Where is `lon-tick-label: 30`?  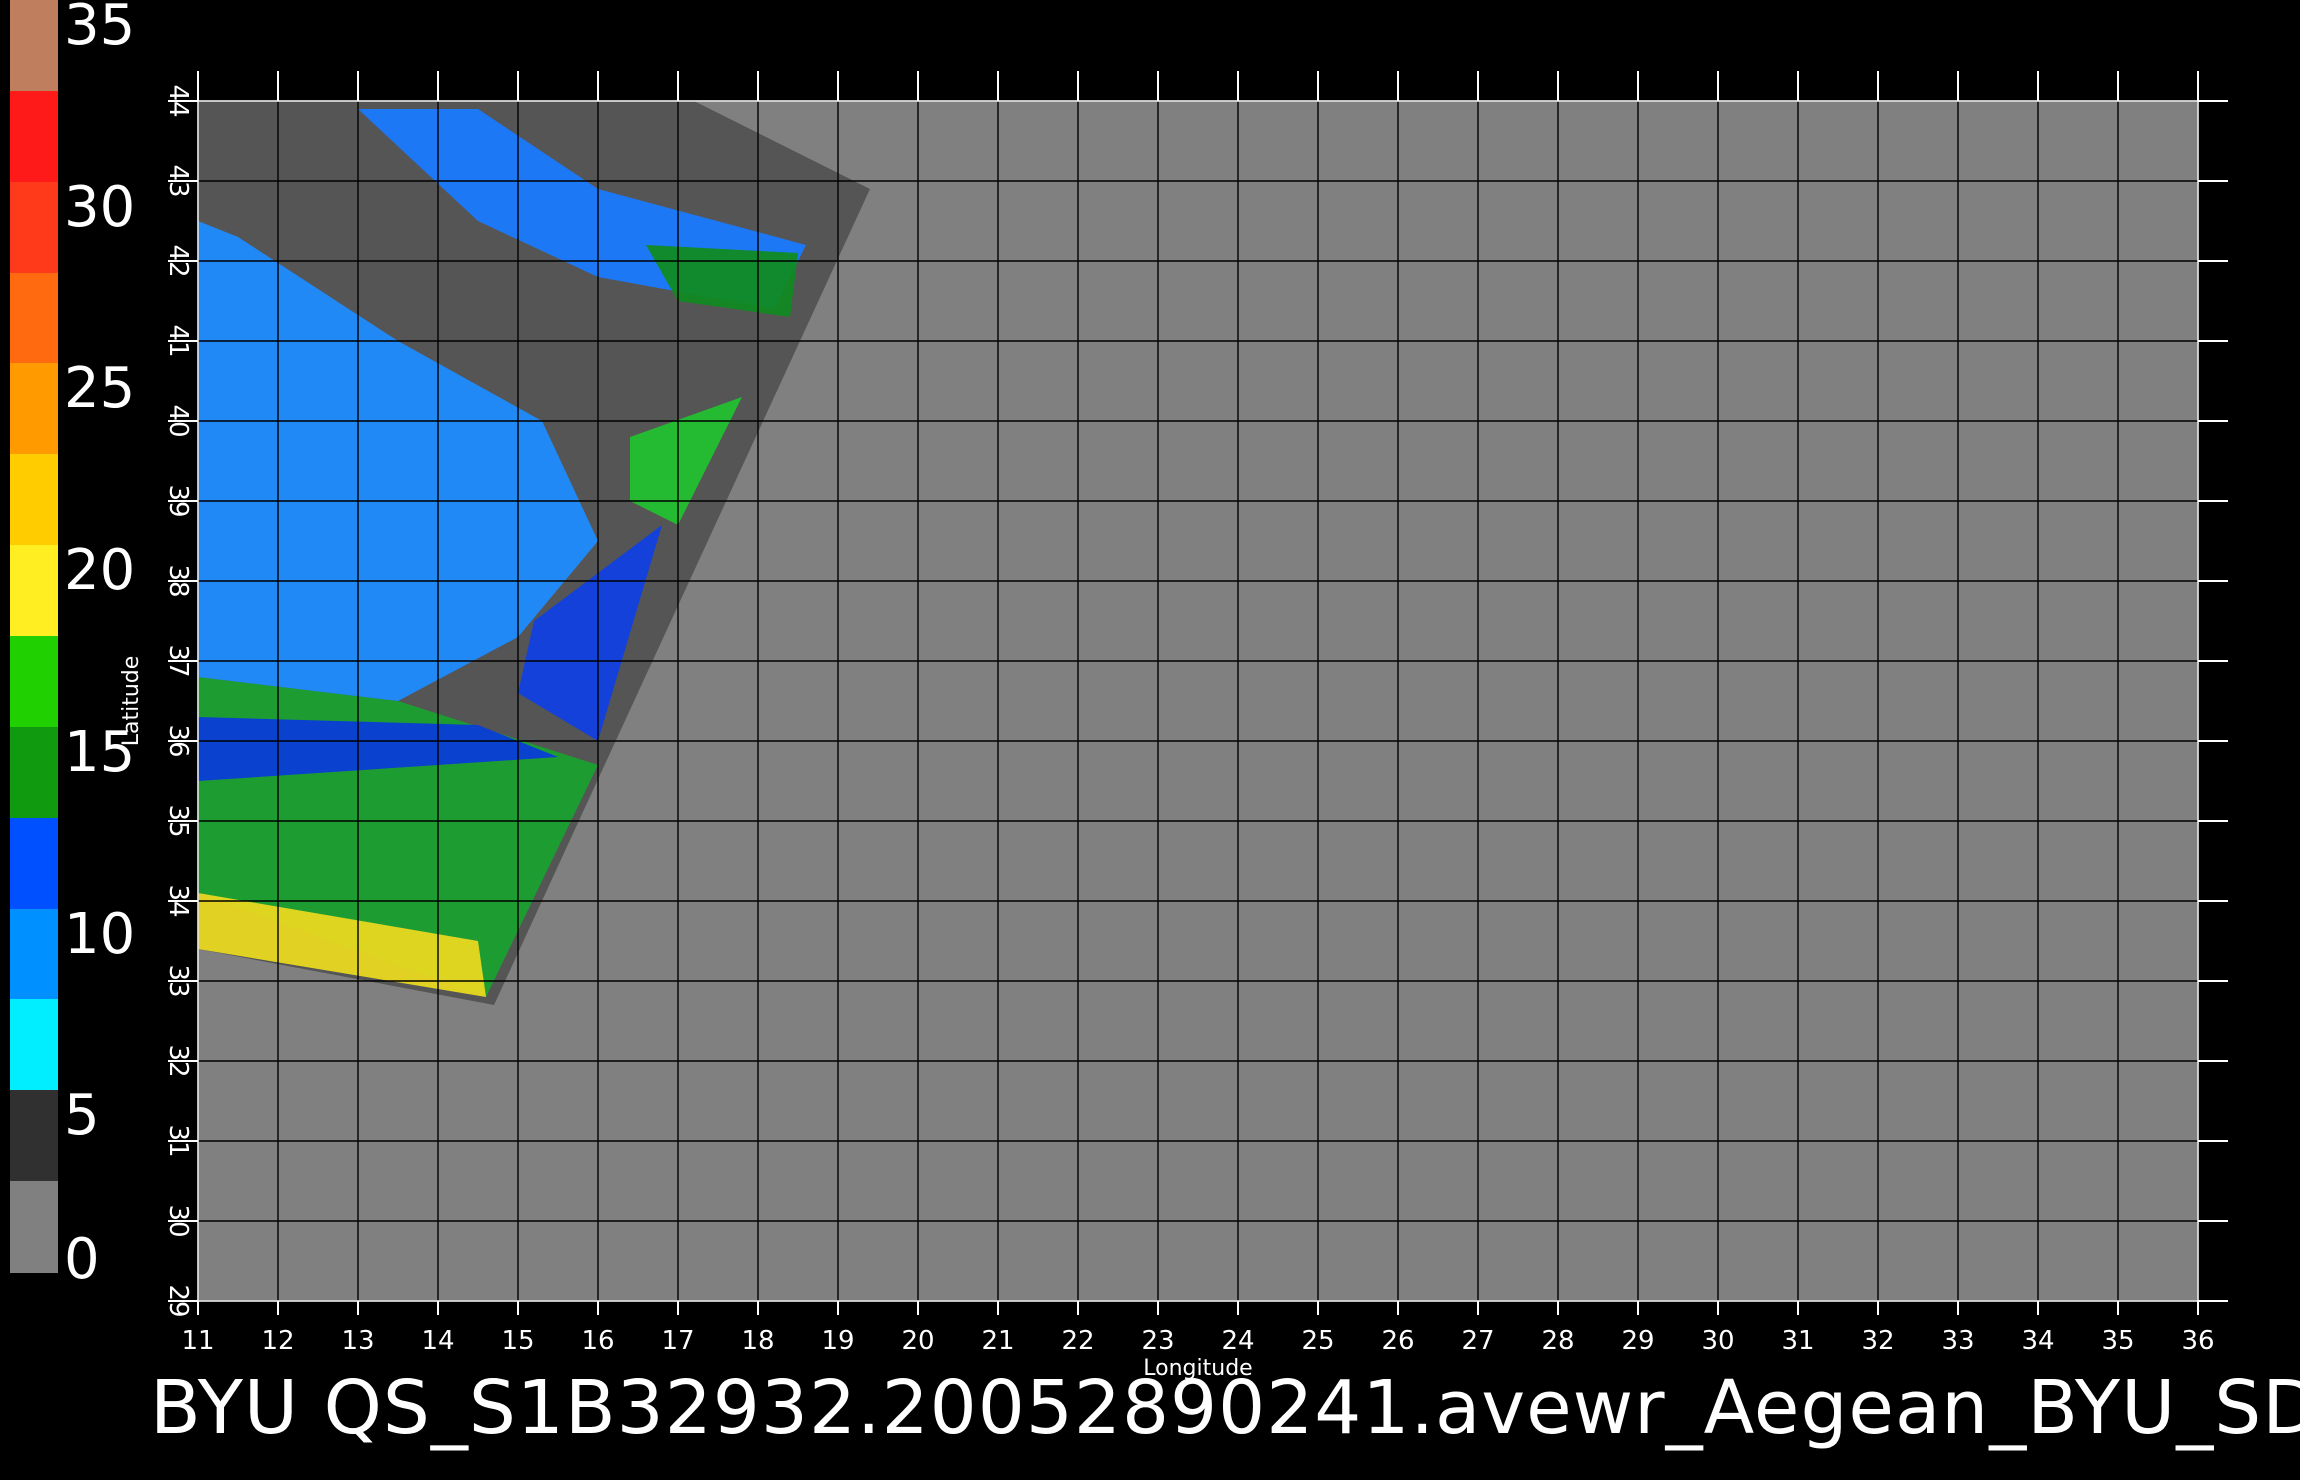 lon-tick-label: 30 is located at coordinates (1717, 1341).